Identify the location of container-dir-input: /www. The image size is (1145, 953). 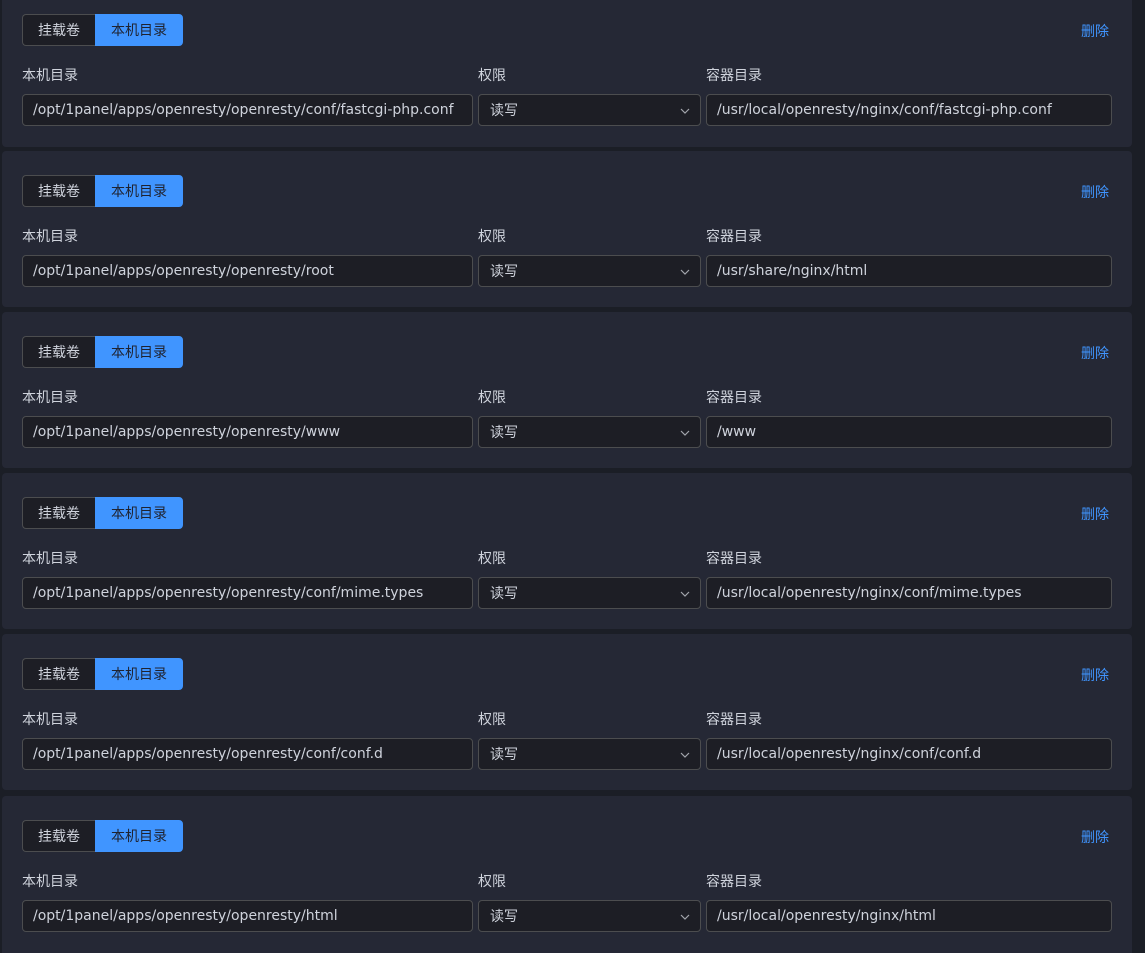
(909, 432).